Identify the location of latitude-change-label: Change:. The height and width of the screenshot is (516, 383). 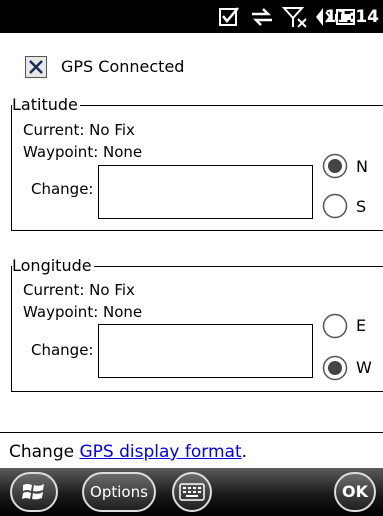
(62, 189).